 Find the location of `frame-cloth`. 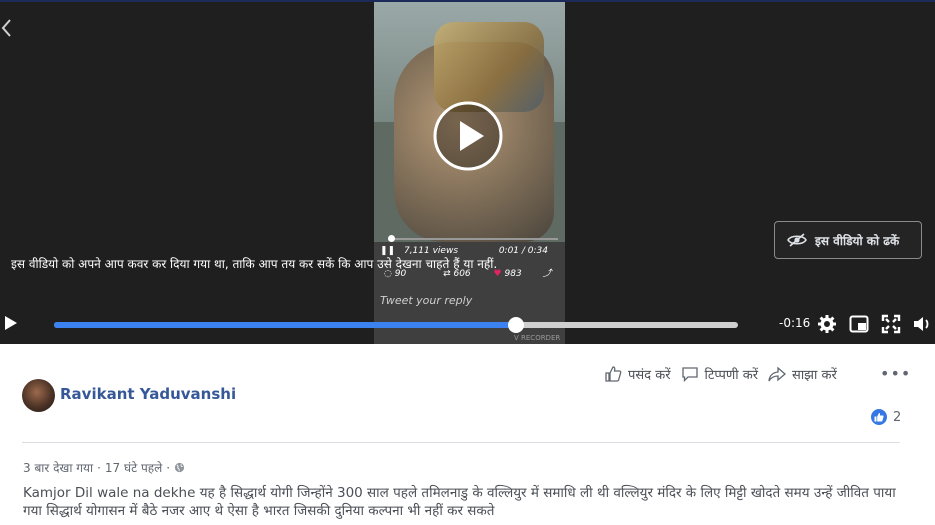

frame-cloth is located at coordinates (489, 67).